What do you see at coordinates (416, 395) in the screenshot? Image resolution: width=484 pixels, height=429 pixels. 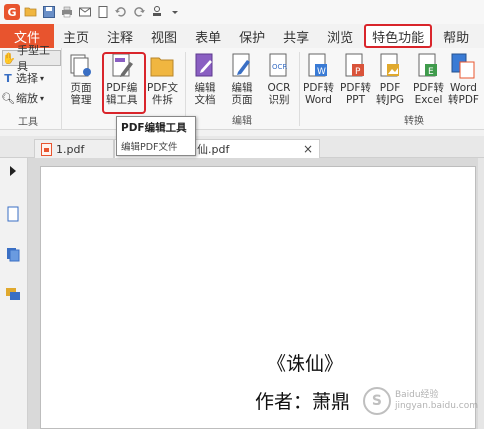 I see `watermark-line-1: Baidu经验` at bounding box center [416, 395].